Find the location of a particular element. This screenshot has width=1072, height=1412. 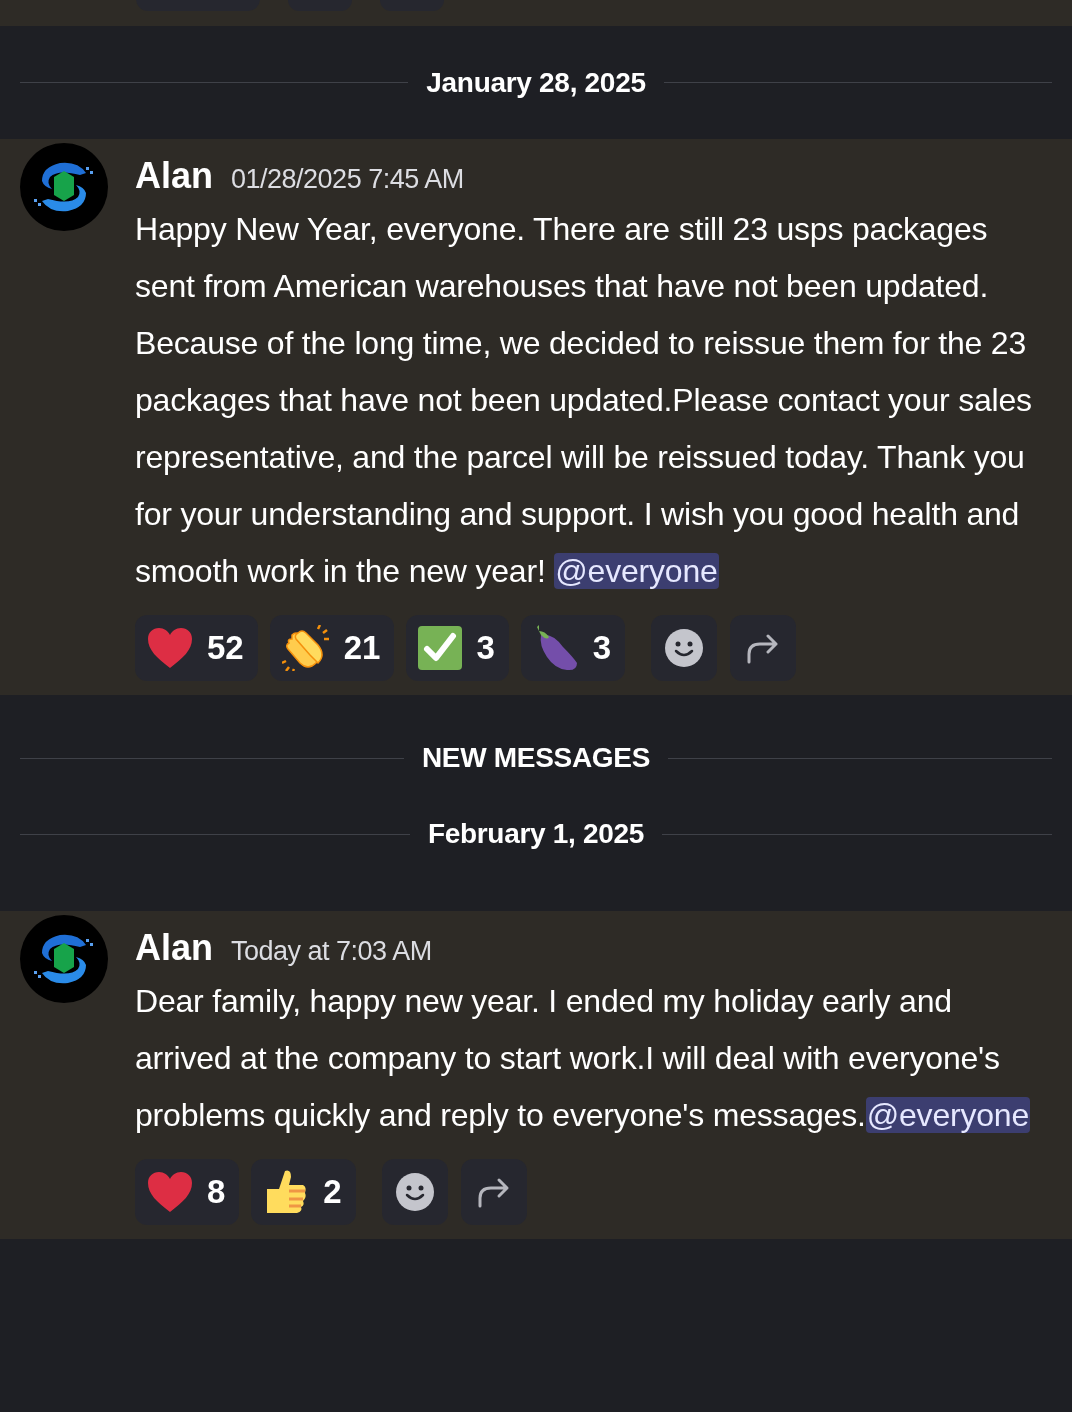

date-divider-label: February 1, 2025 is located at coordinates (536, 834).